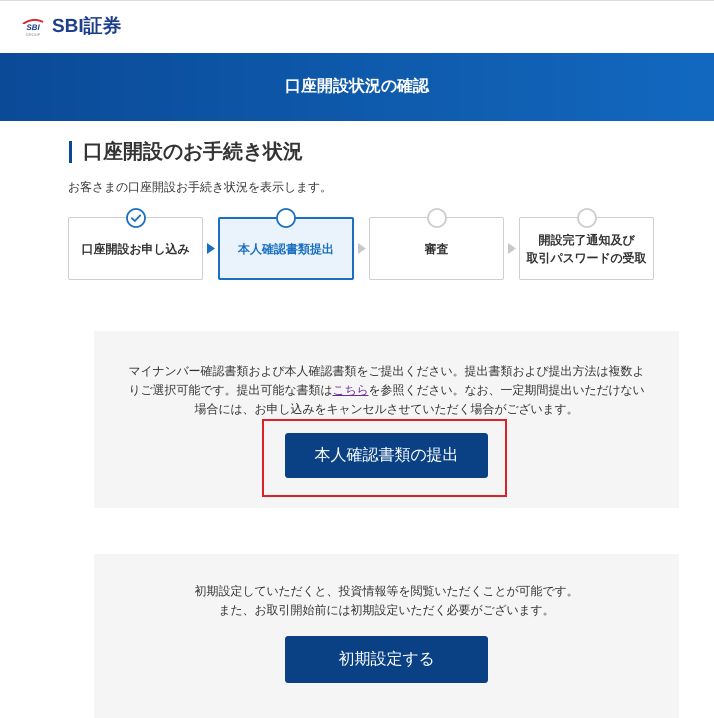 The height and width of the screenshot is (718, 714). What do you see at coordinates (586, 240) in the screenshot?
I see `step-label: 開設完了通知及び` at bounding box center [586, 240].